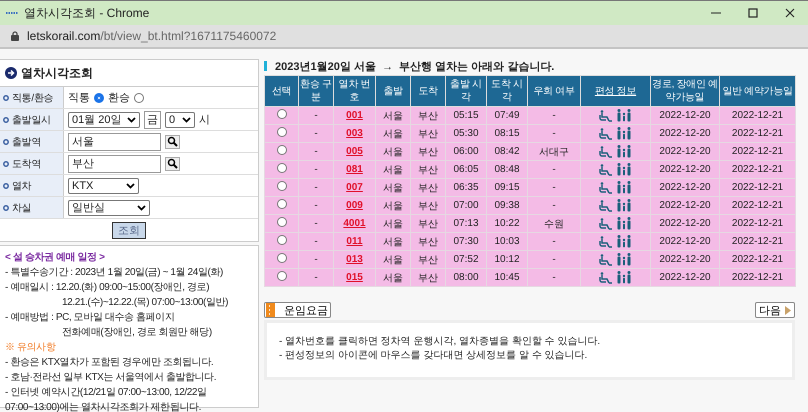 This screenshot has width=808, height=412. What do you see at coordinates (137, 333) in the screenshot?
I see `notice-text: 전화예매(장애인, 경로 회원만 해당)` at bounding box center [137, 333].